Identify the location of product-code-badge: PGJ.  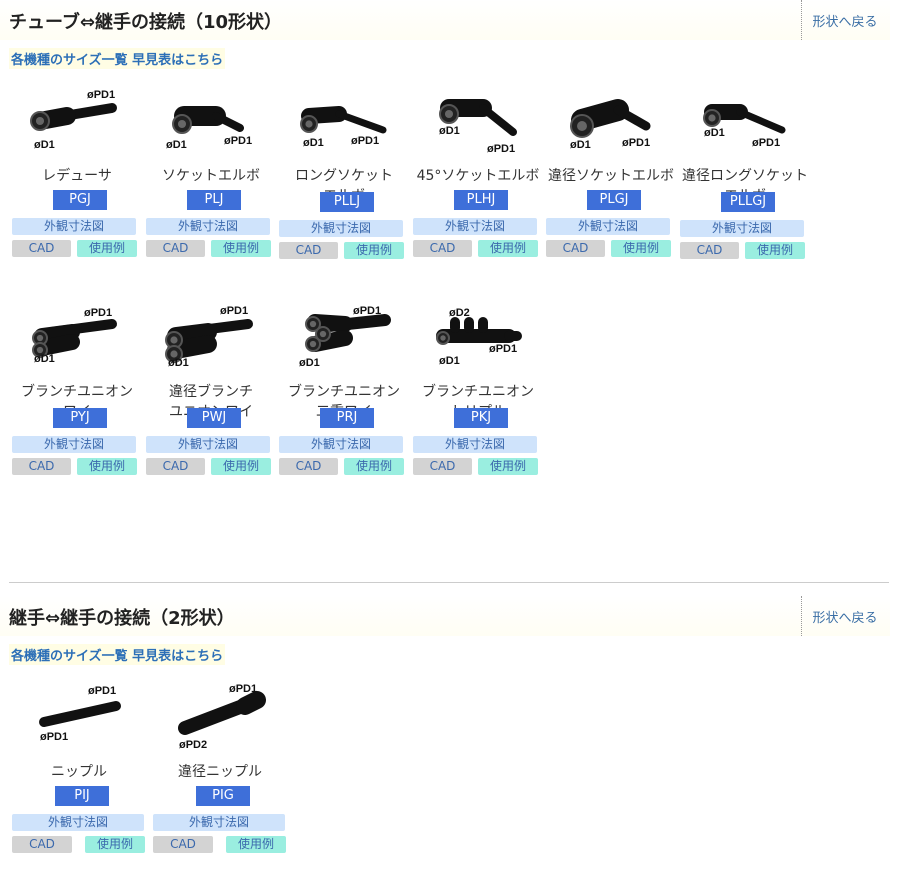
(80, 200).